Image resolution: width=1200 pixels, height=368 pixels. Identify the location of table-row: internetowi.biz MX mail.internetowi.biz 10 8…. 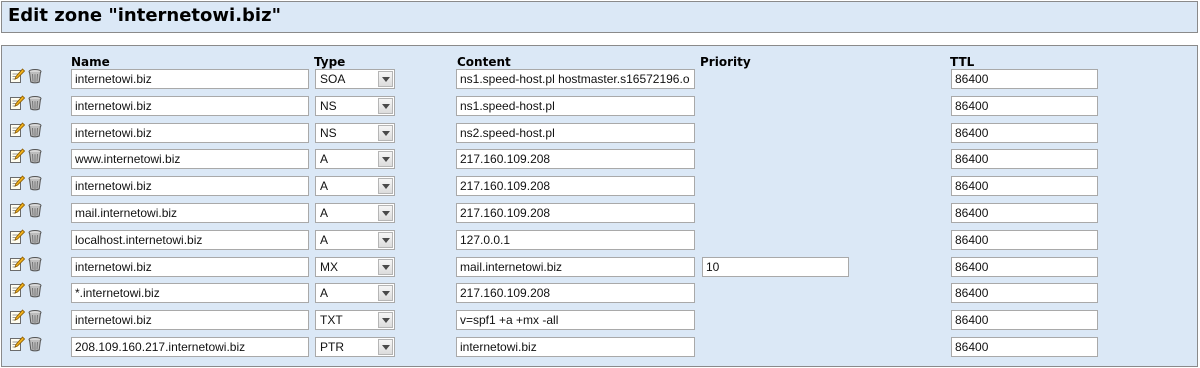
(599, 267).